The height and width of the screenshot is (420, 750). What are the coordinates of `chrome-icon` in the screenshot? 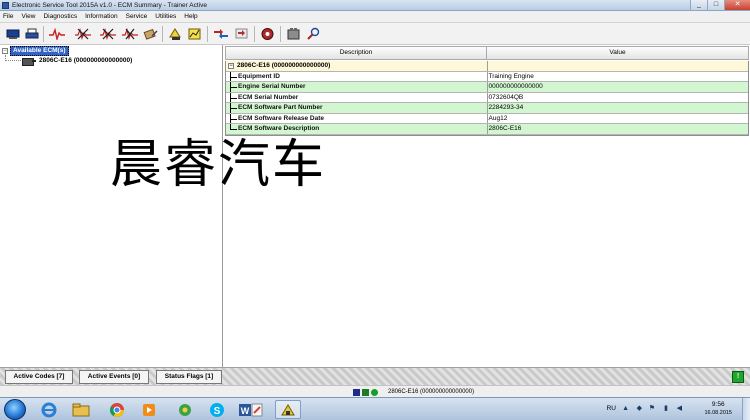 It's located at (117, 409).